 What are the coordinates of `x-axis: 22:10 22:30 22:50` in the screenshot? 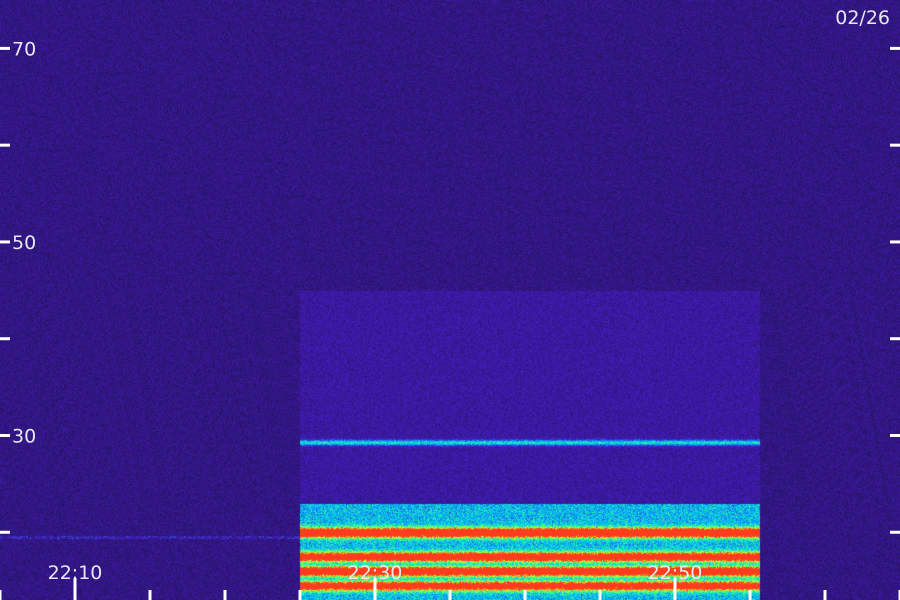 It's located at (450, 581).